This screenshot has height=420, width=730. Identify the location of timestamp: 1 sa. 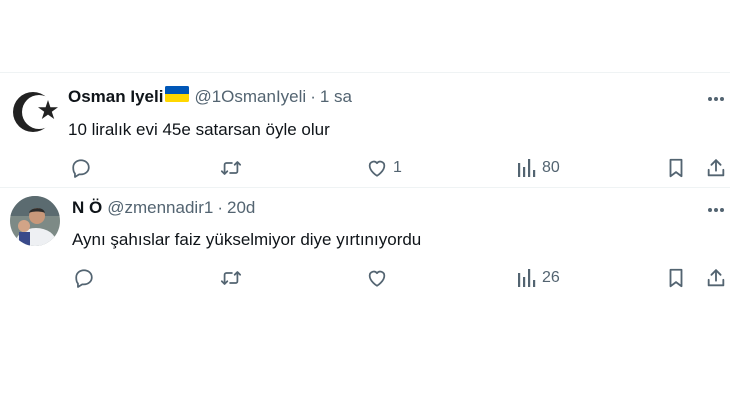
(336, 97).